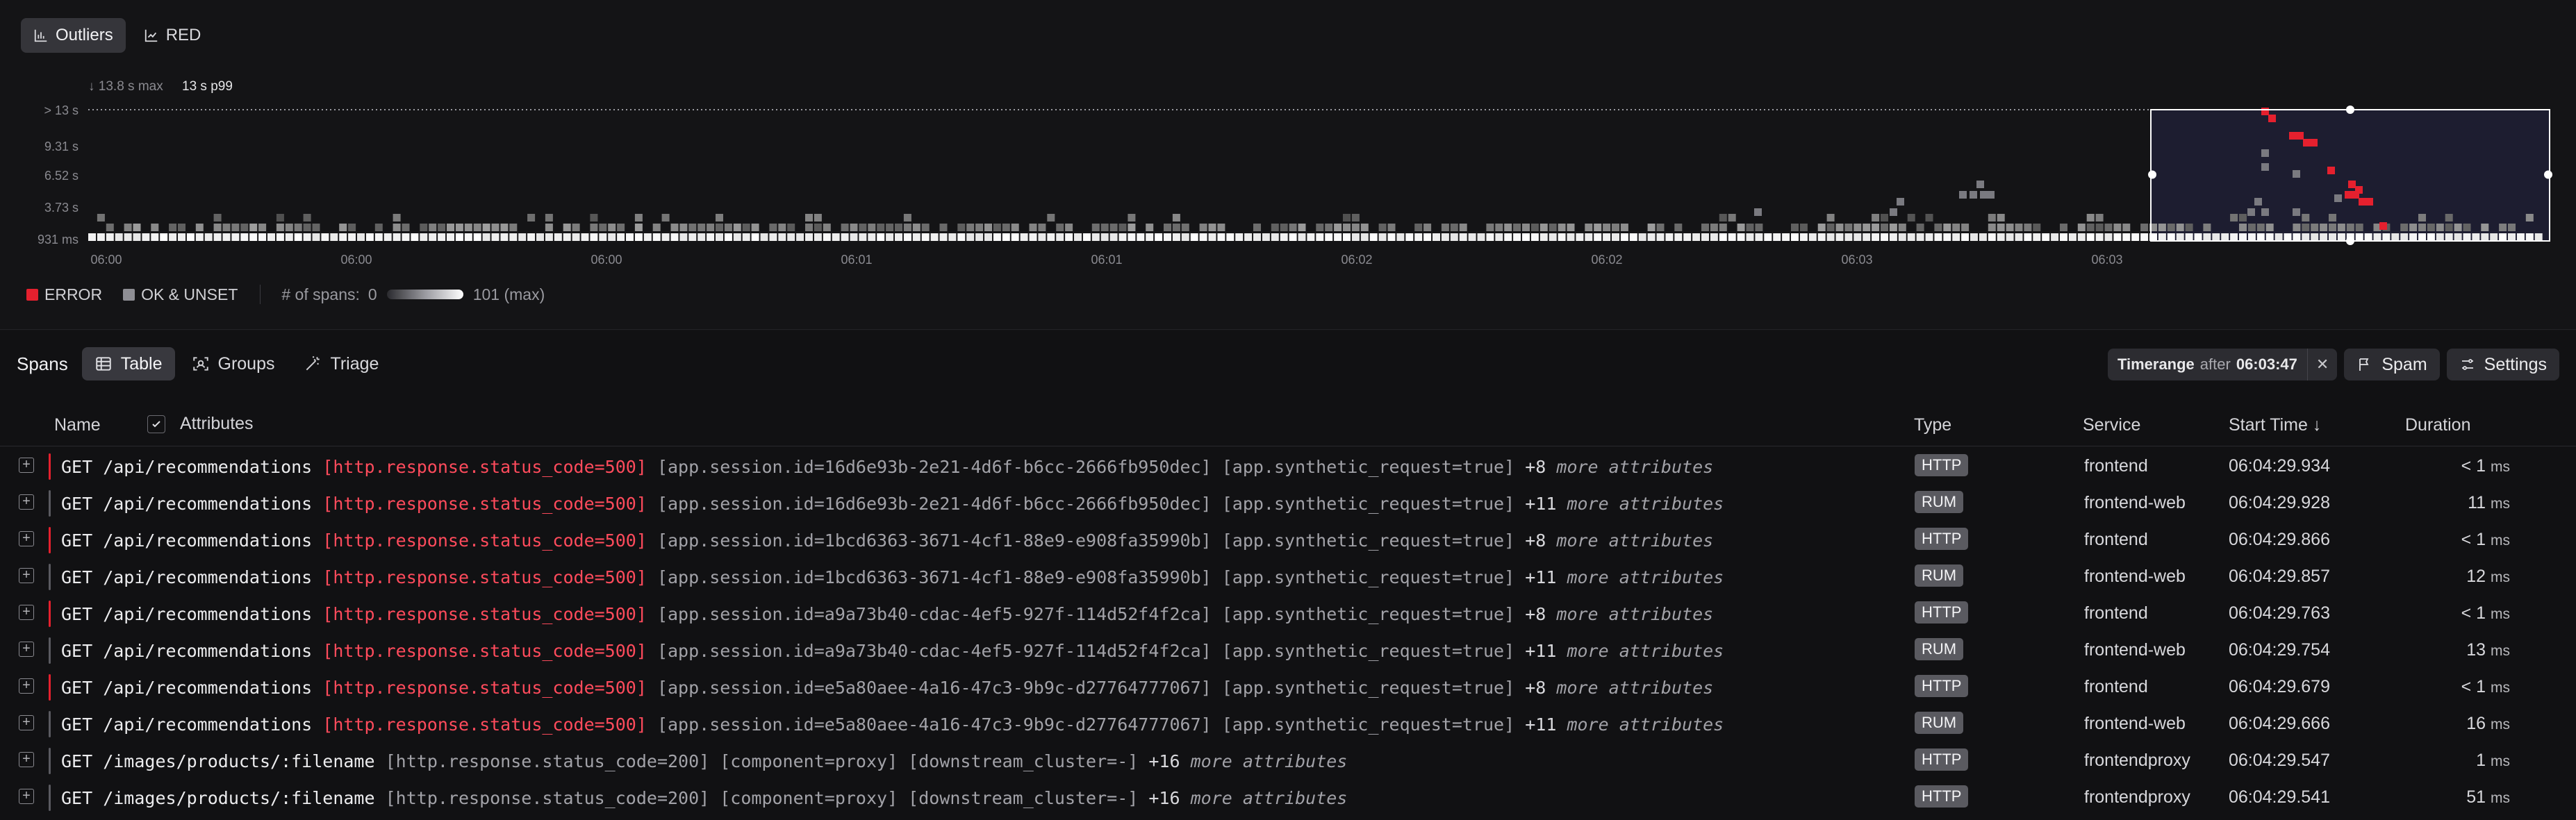 The height and width of the screenshot is (820, 2576). I want to click on duration: < 1 ms, so click(2485, 540).